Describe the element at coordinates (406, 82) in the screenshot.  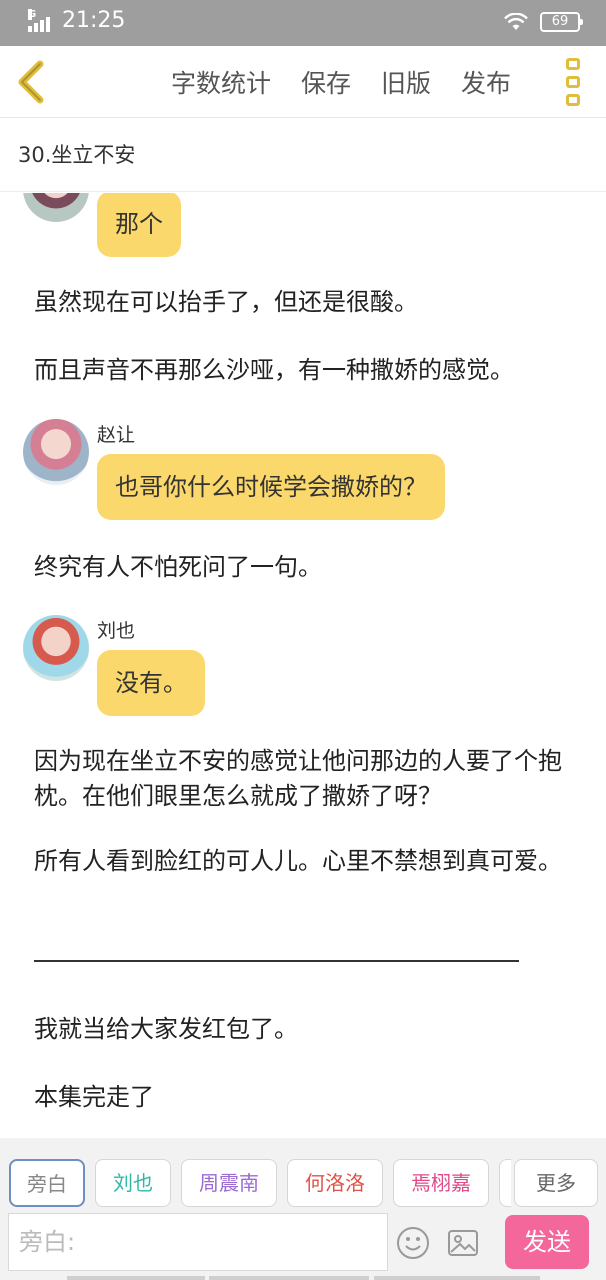
I see `old-version-button: 旧版` at that location.